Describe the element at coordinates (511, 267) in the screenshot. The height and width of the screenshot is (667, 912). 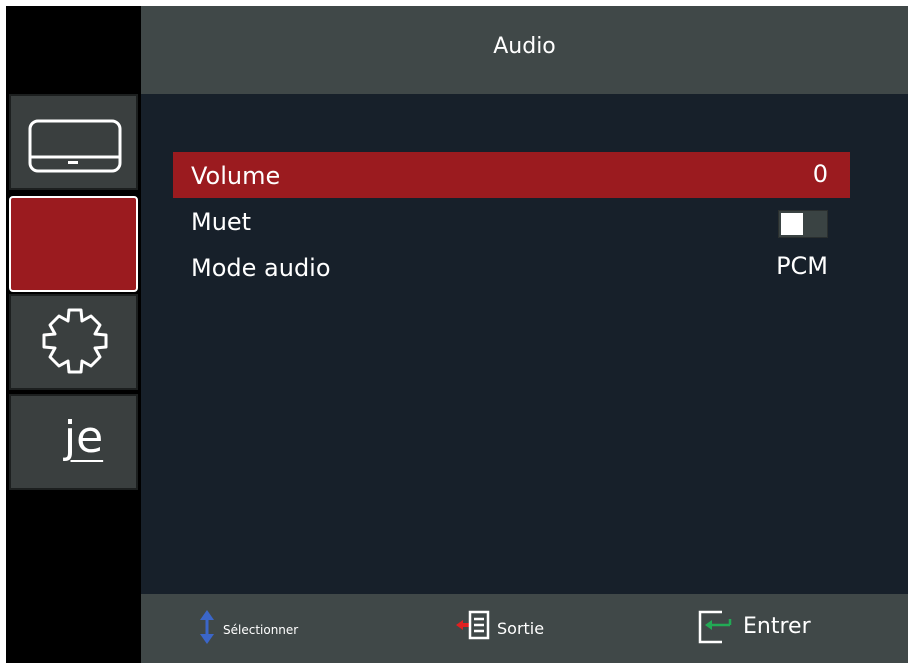
I see `menu-item-audio-mode: Mode audio PCM` at that location.